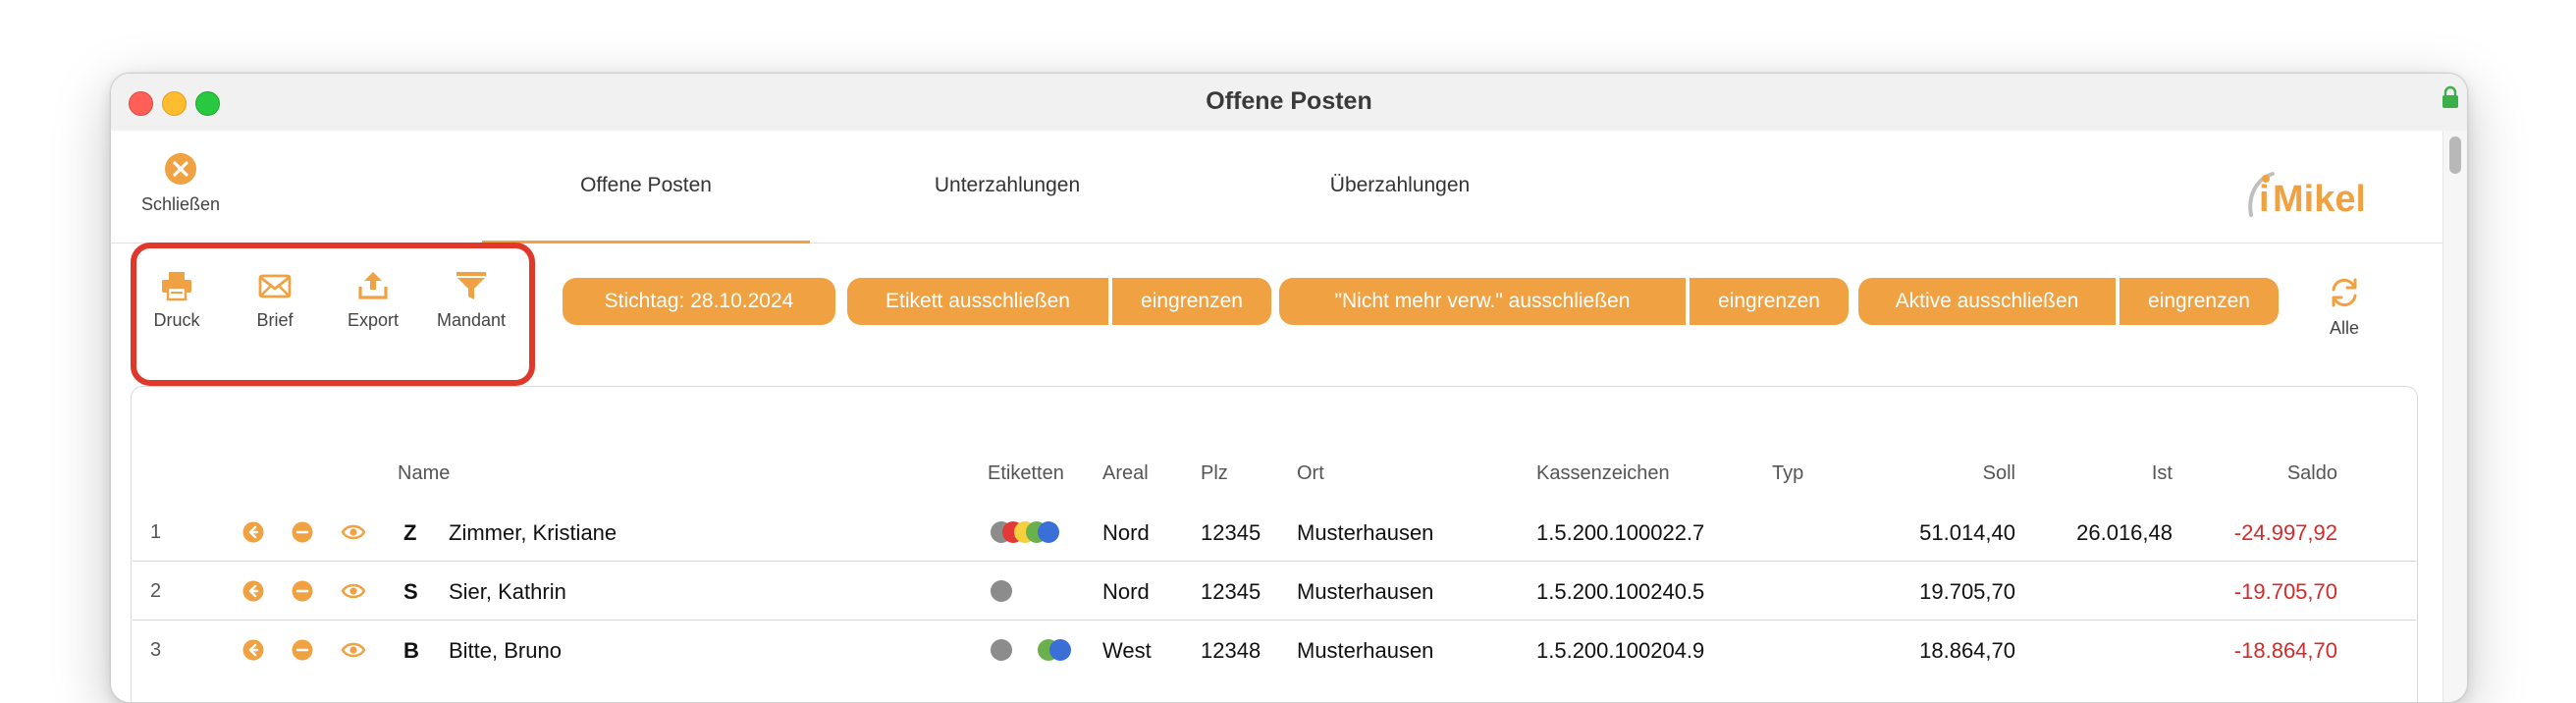 The image size is (2576, 703). Describe the element at coordinates (2099, 473) in the screenshot. I see `column-header-ist: Ist` at that location.